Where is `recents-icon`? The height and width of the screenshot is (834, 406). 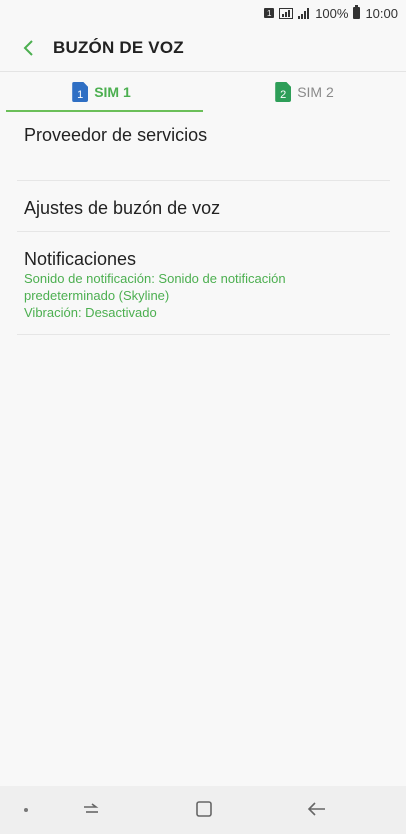 recents-icon is located at coordinates (91, 809).